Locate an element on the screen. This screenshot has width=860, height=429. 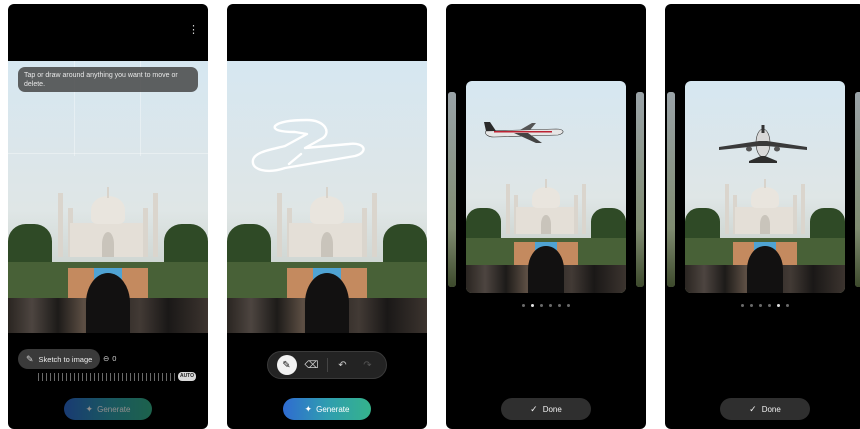
adjustment-slider is located at coordinates (108, 377).